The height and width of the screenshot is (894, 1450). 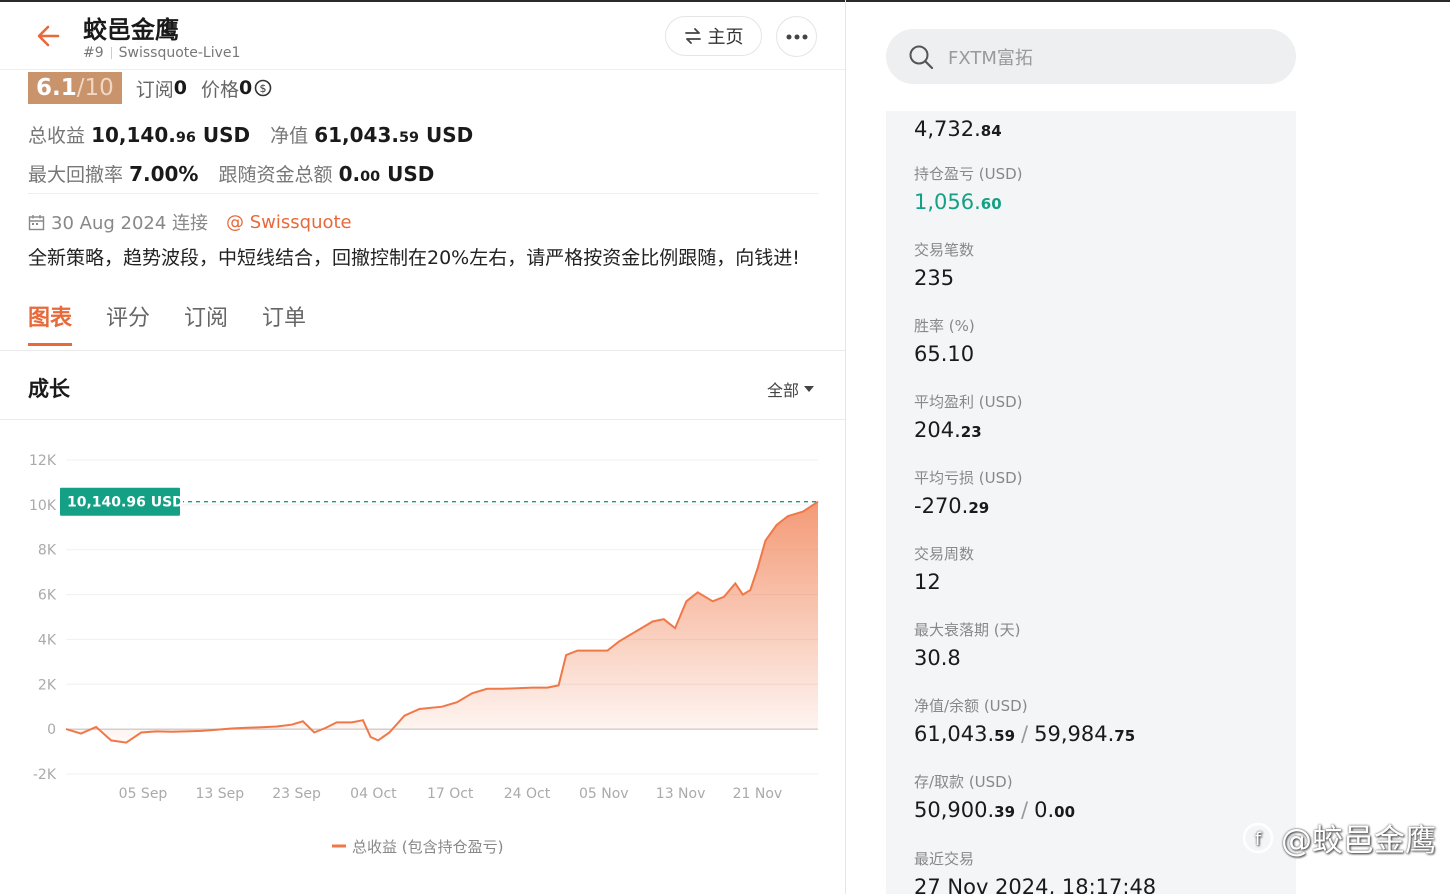 What do you see at coordinates (128, 323) in the screenshot?
I see `tab-rating: 评分` at bounding box center [128, 323].